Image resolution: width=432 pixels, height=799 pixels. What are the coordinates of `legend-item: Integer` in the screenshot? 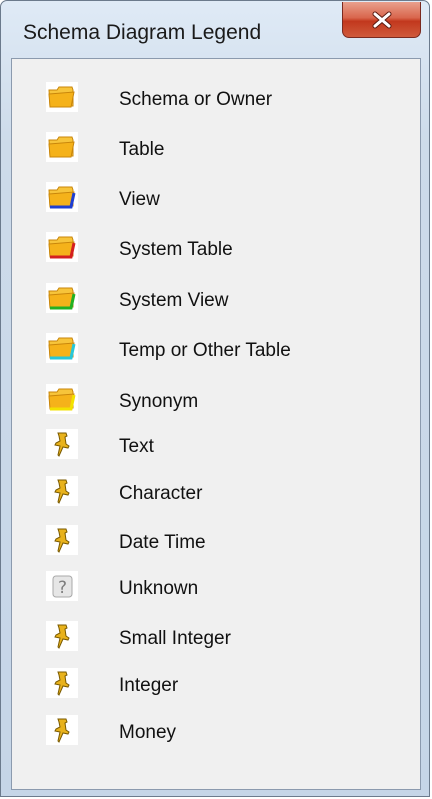 It's located at (216, 685).